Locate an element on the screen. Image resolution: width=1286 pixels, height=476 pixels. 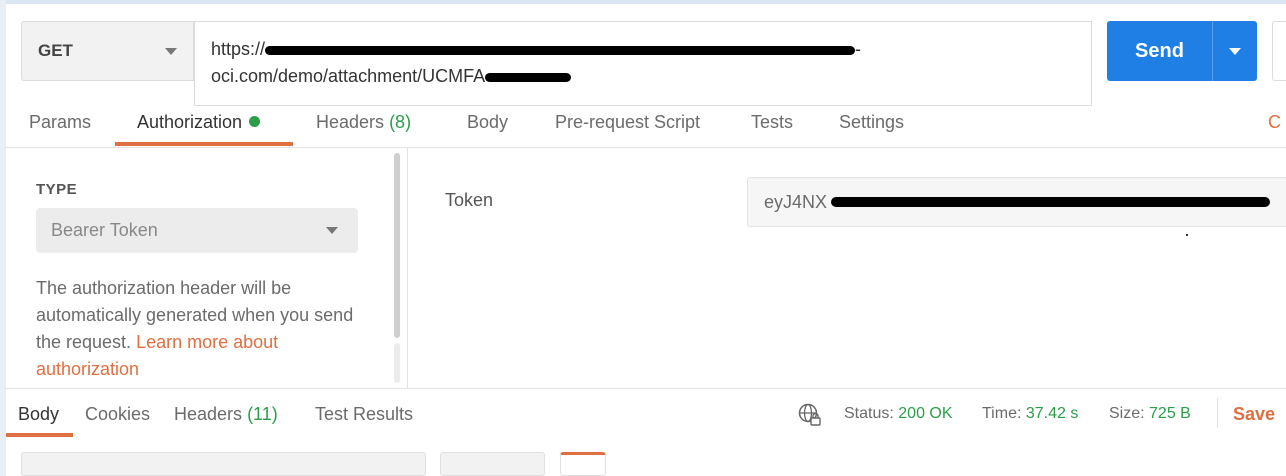
tab-count: (8) is located at coordinates (400, 122).